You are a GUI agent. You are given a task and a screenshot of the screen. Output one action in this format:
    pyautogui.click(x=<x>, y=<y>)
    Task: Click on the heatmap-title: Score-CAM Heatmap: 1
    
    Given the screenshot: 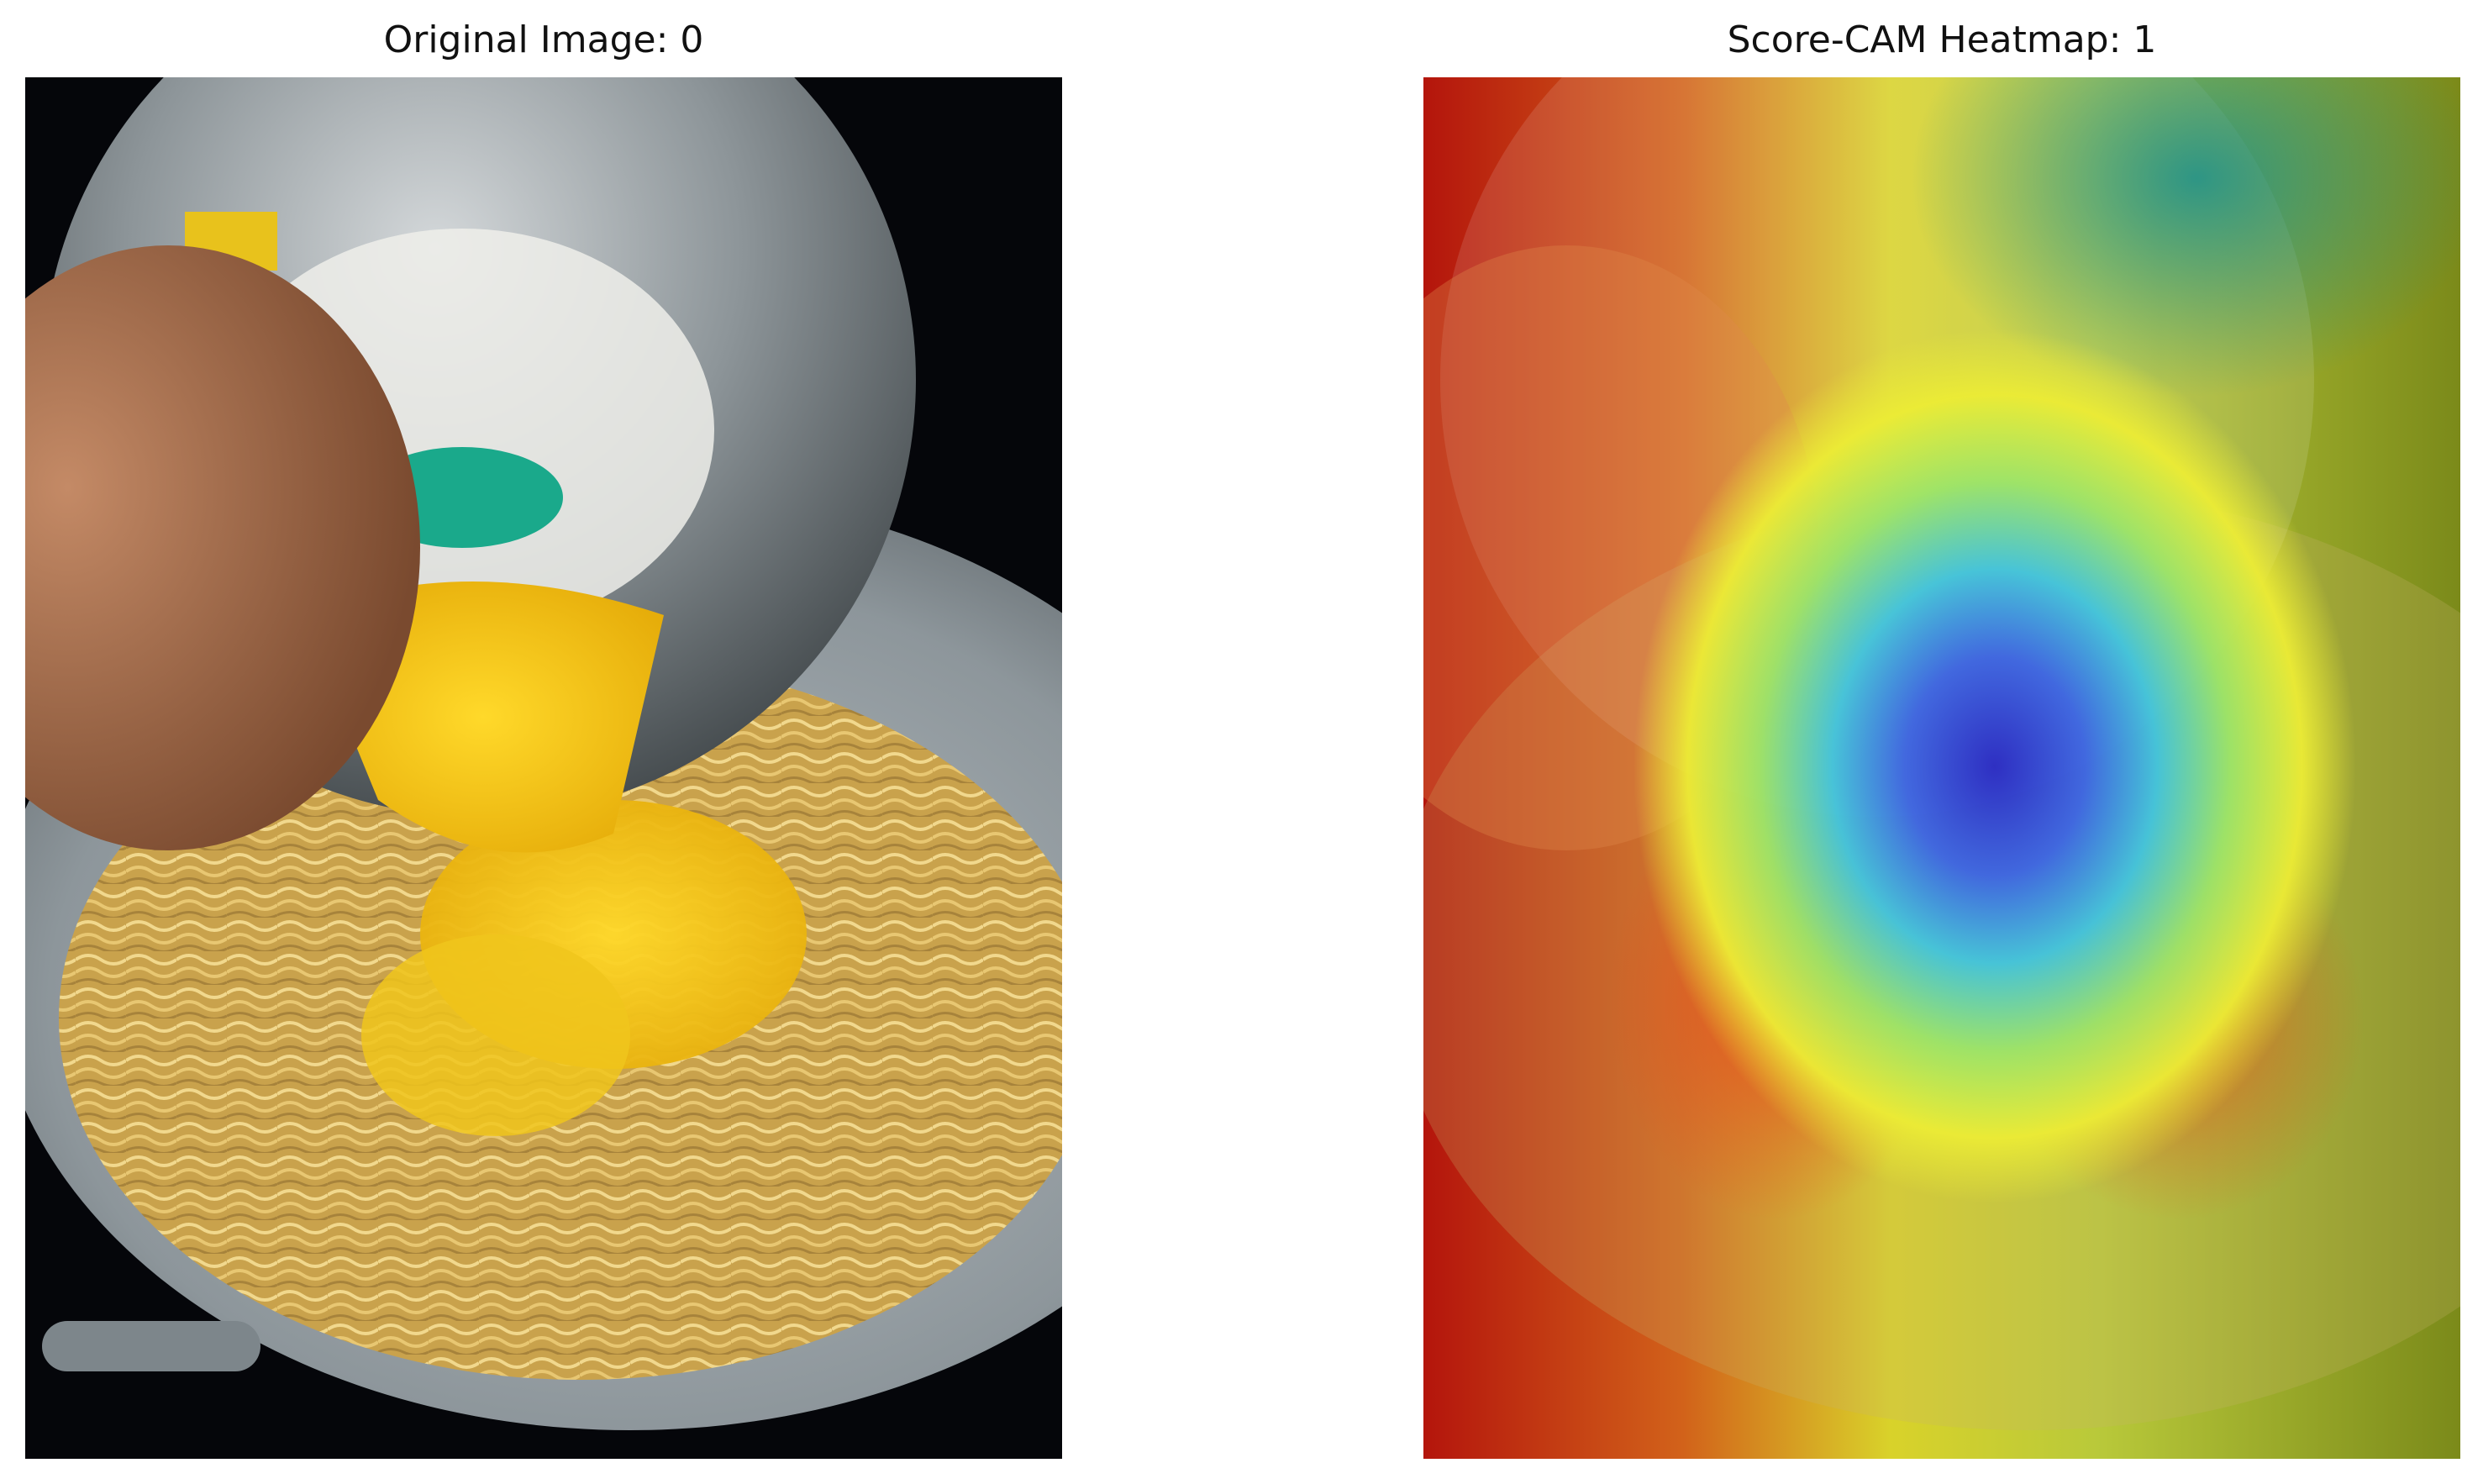 What is the action you would take?
    pyautogui.click(x=1942, y=39)
    